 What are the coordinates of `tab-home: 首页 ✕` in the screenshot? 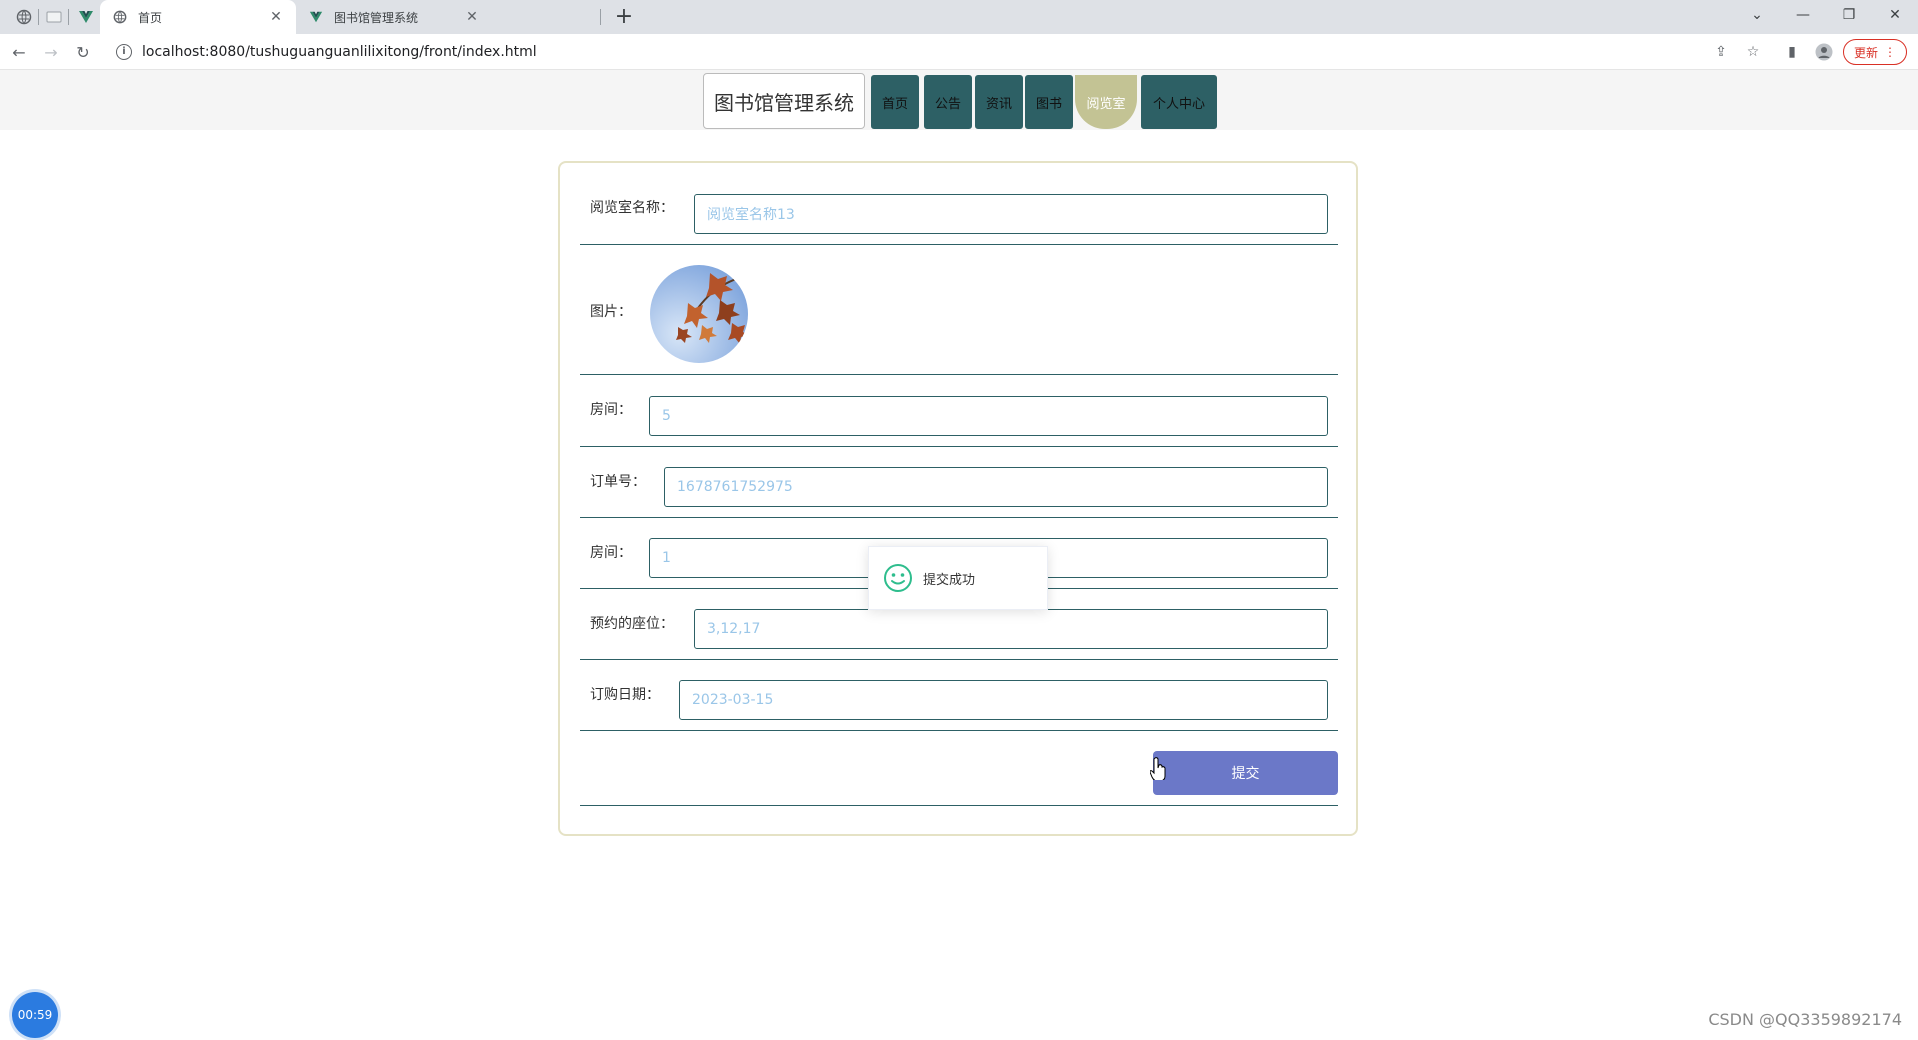 It's located at (198, 17).